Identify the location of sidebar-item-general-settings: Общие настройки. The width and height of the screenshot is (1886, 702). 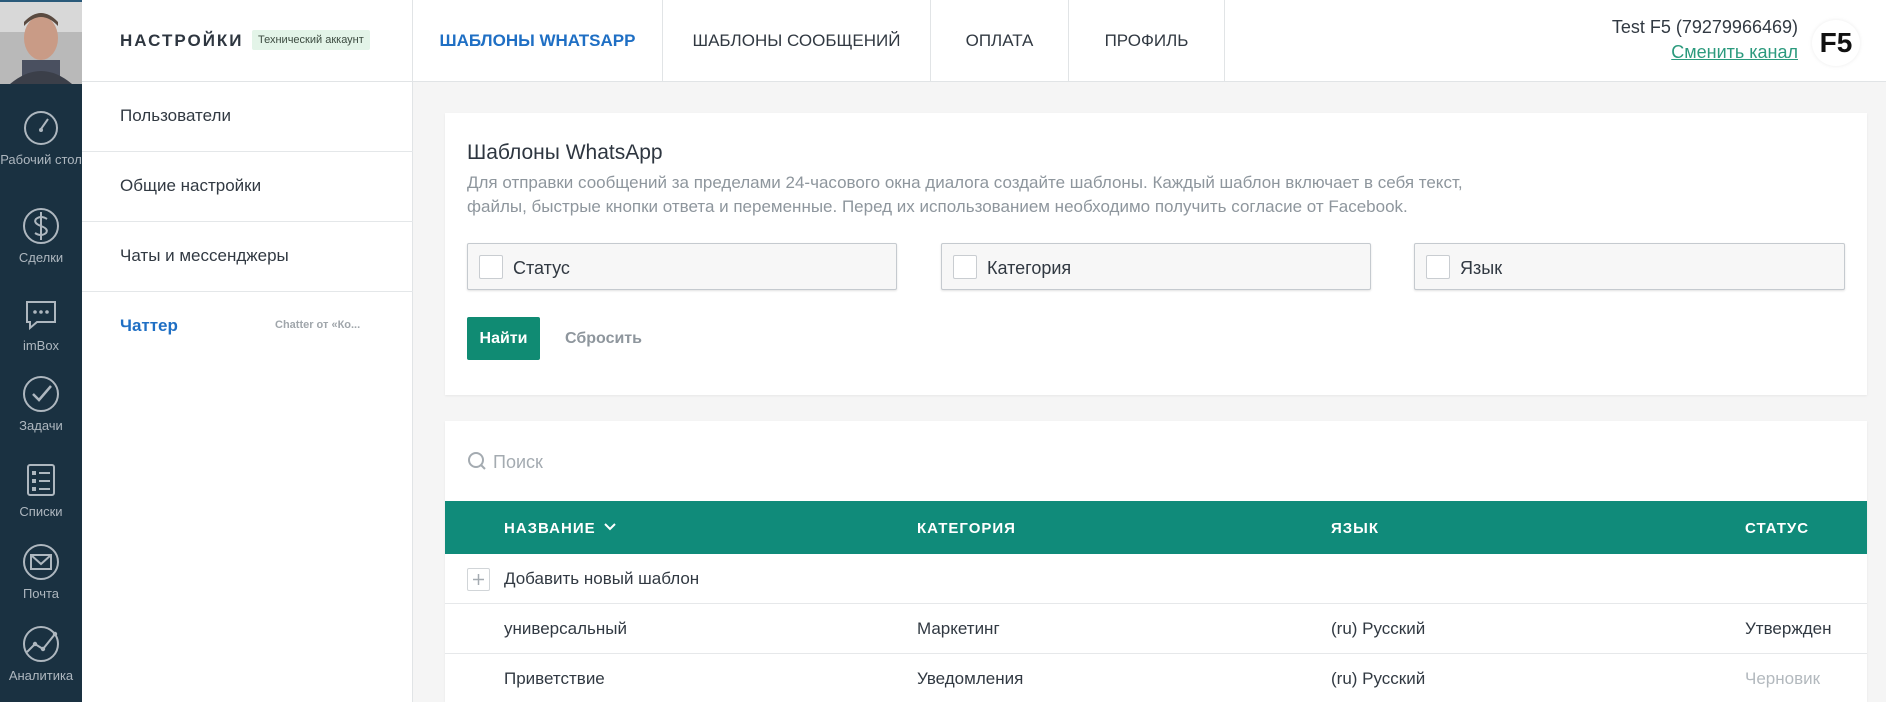
(247, 187).